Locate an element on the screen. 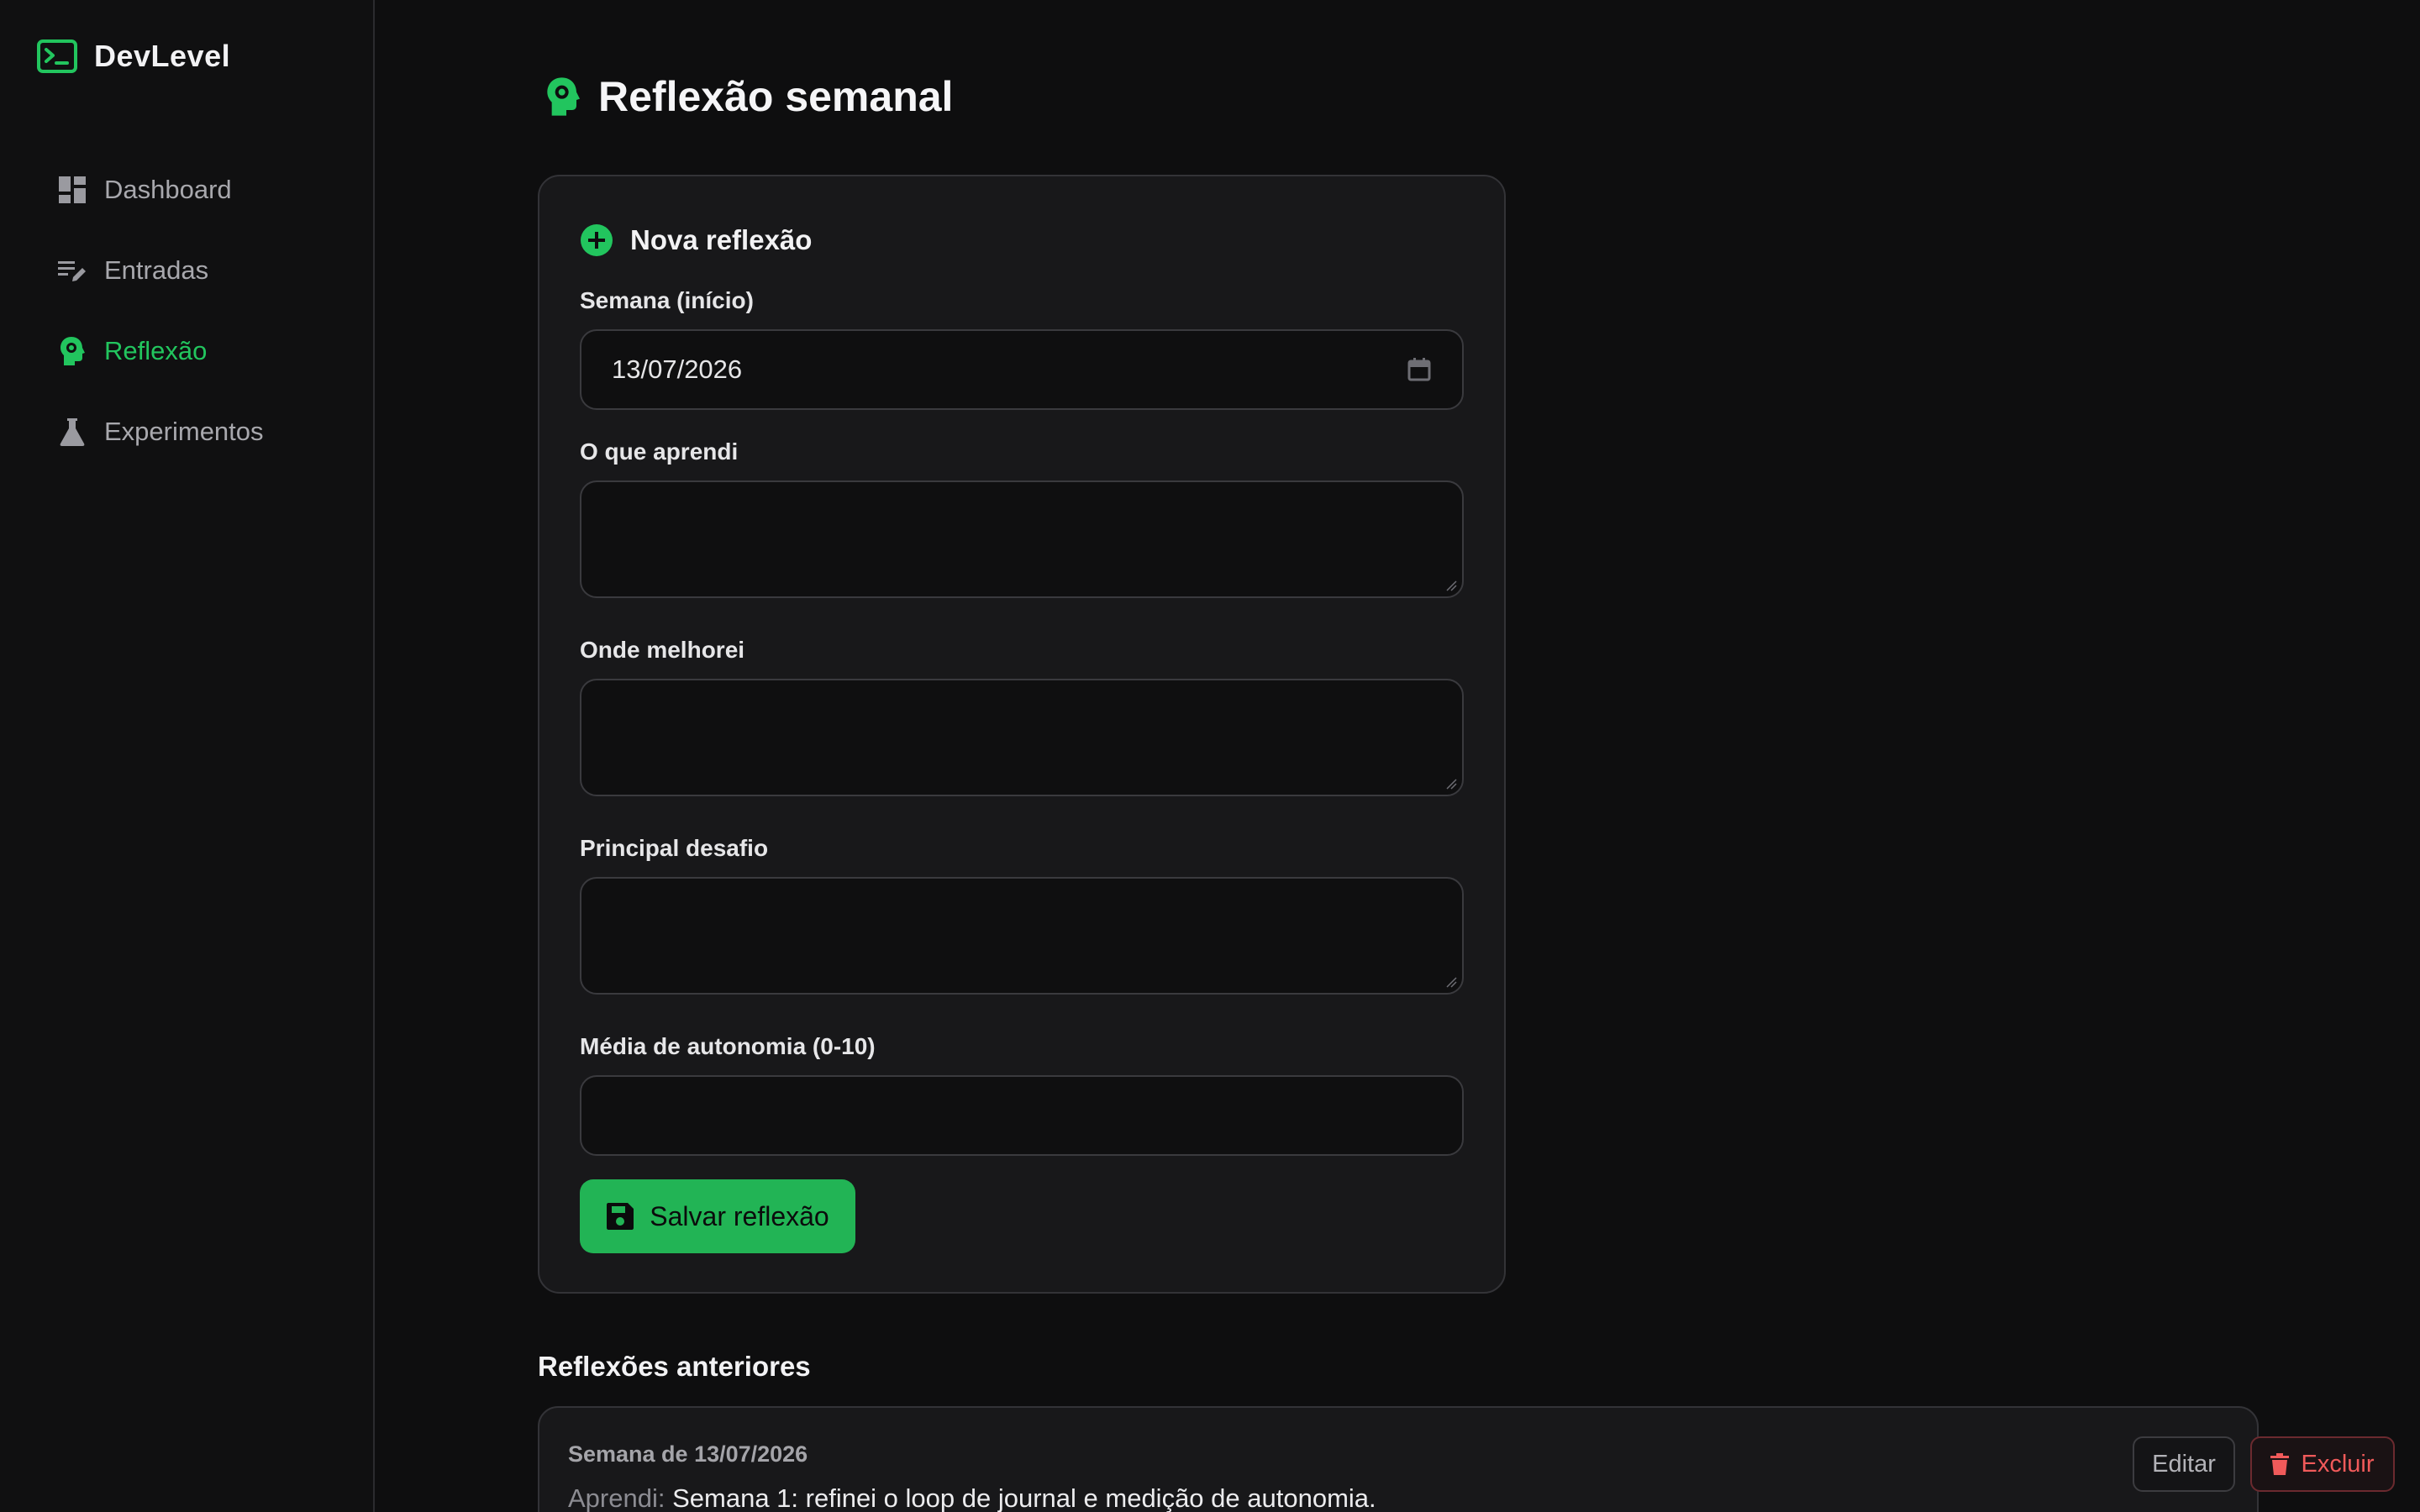 Image resolution: width=2420 pixels, height=1512 pixels. flask-icon is located at coordinates (72, 432).